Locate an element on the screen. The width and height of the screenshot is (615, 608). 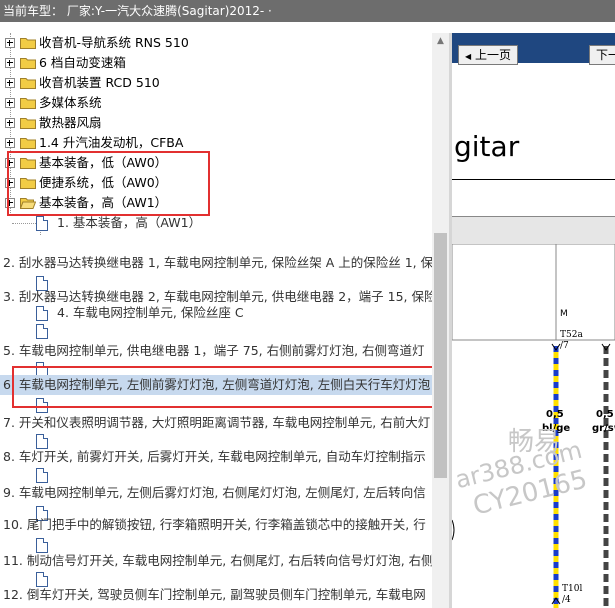
tree-guide-line is located at coordinates (24, 223).